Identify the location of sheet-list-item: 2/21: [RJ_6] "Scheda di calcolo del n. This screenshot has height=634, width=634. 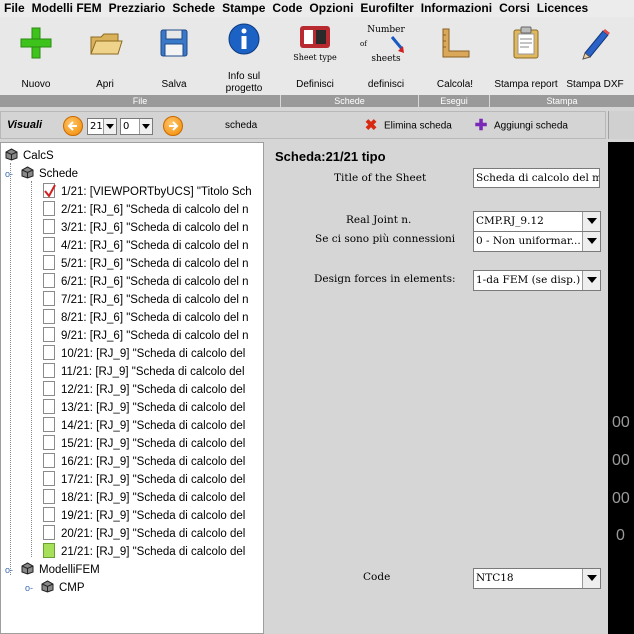
(146, 210).